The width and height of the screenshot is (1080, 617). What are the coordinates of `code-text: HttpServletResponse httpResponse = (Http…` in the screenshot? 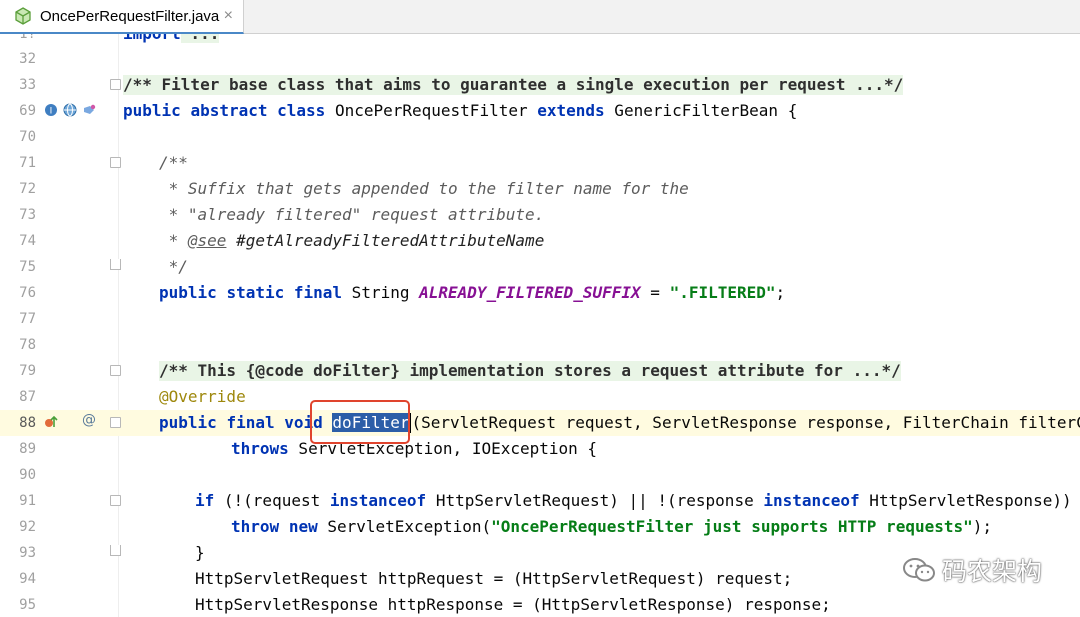 It's located at (513, 604).